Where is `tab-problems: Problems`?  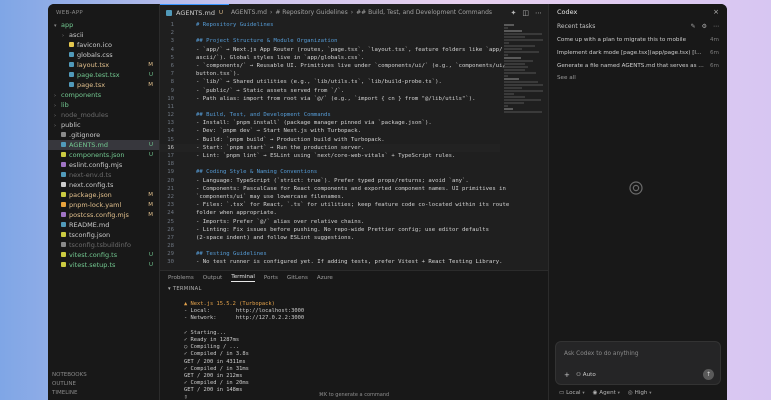 tab-problems: Problems is located at coordinates (181, 278).